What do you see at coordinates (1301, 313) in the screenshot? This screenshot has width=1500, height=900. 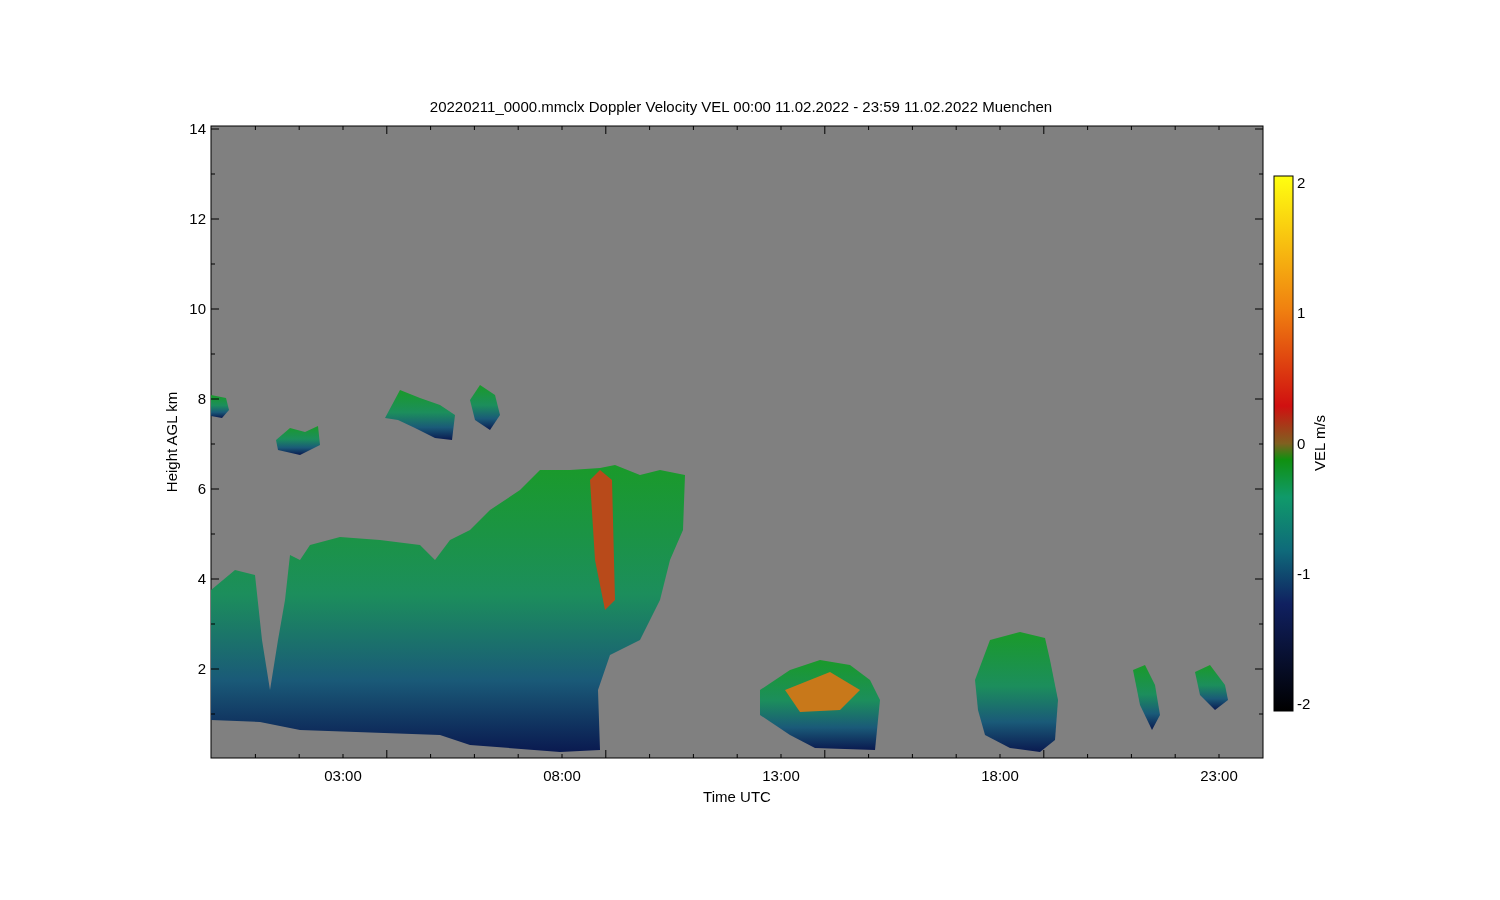 I see `tick-label: 1` at bounding box center [1301, 313].